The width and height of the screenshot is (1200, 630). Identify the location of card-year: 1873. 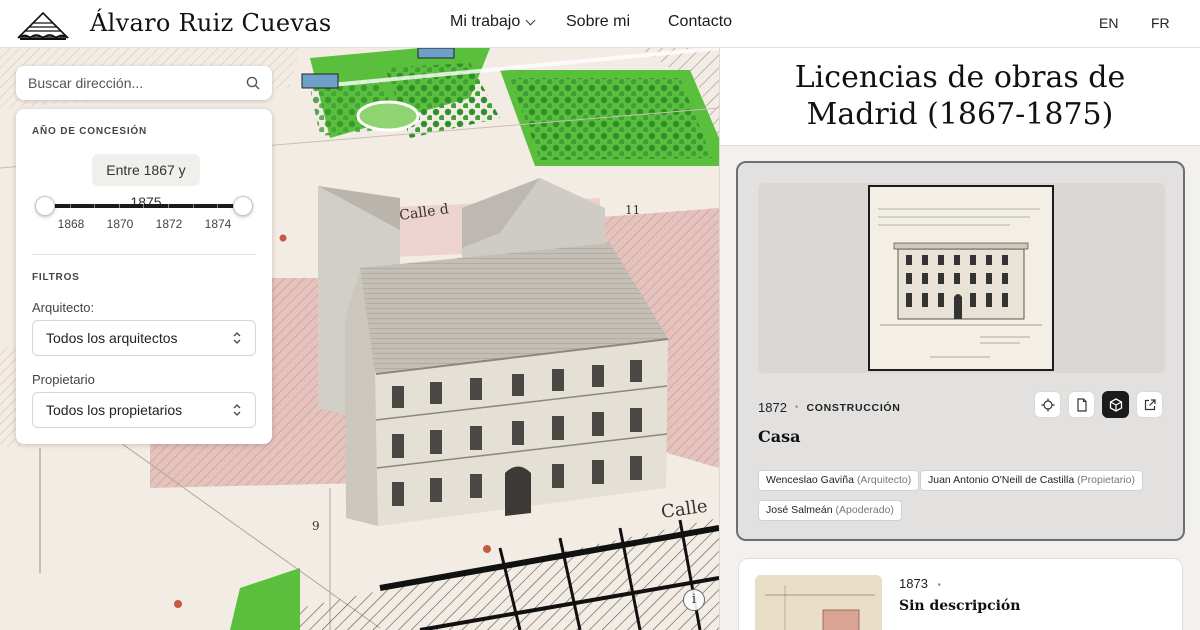
(913, 583).